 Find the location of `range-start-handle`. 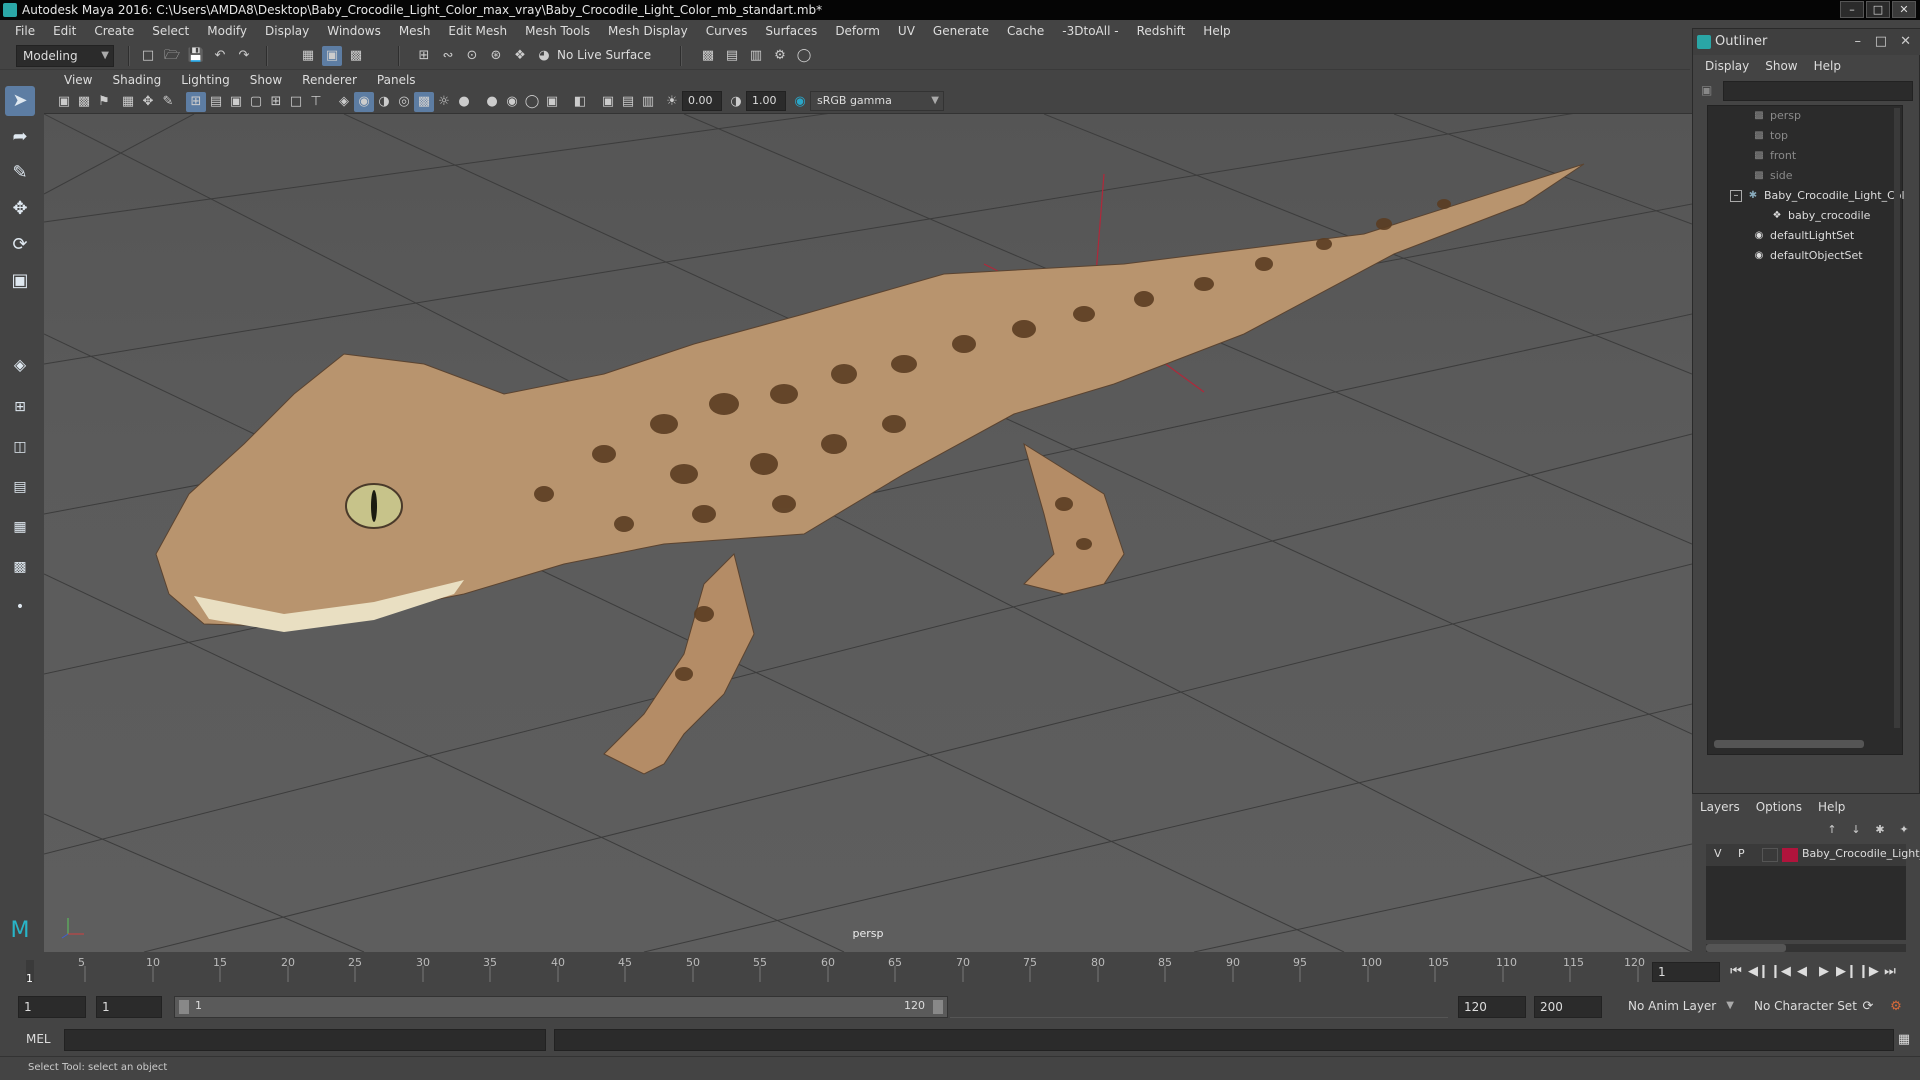

range-start-handle is located at coordinates (184, 1007).